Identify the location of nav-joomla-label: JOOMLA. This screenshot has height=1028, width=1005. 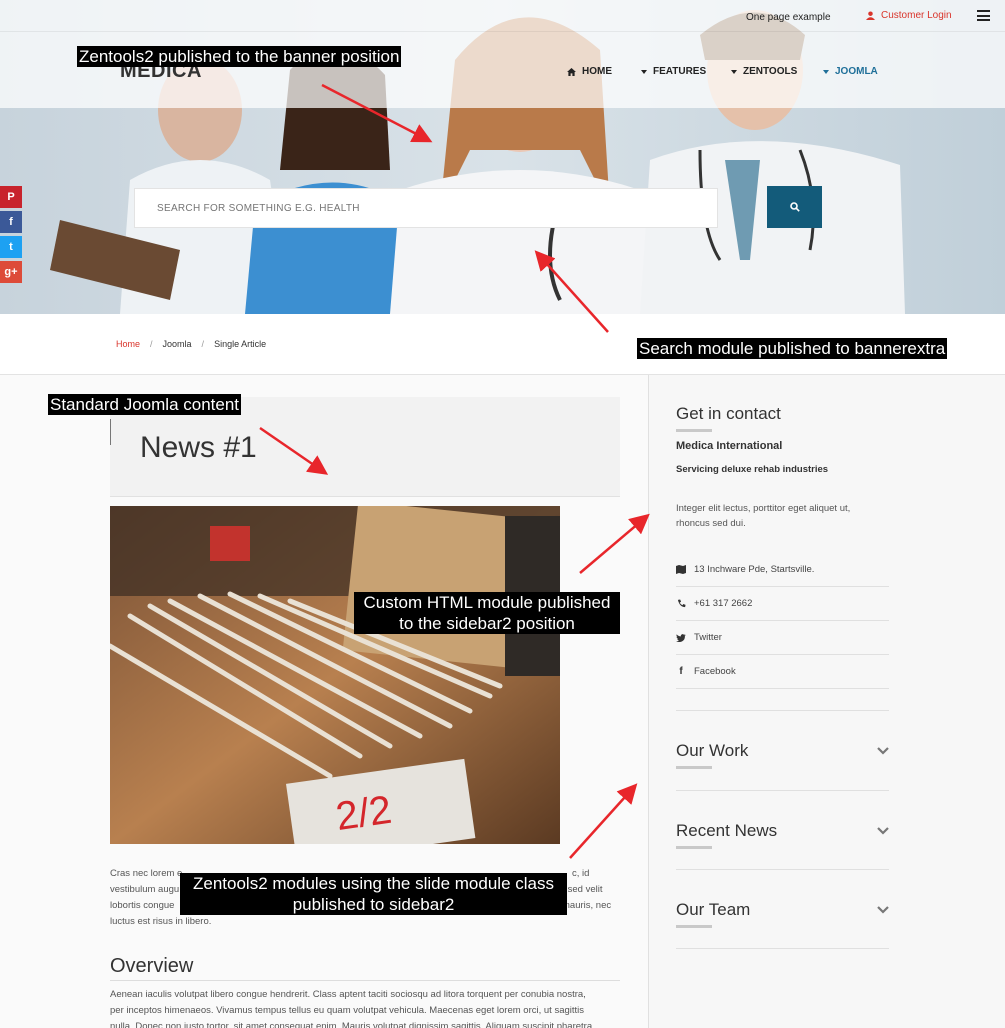
(856, 71).